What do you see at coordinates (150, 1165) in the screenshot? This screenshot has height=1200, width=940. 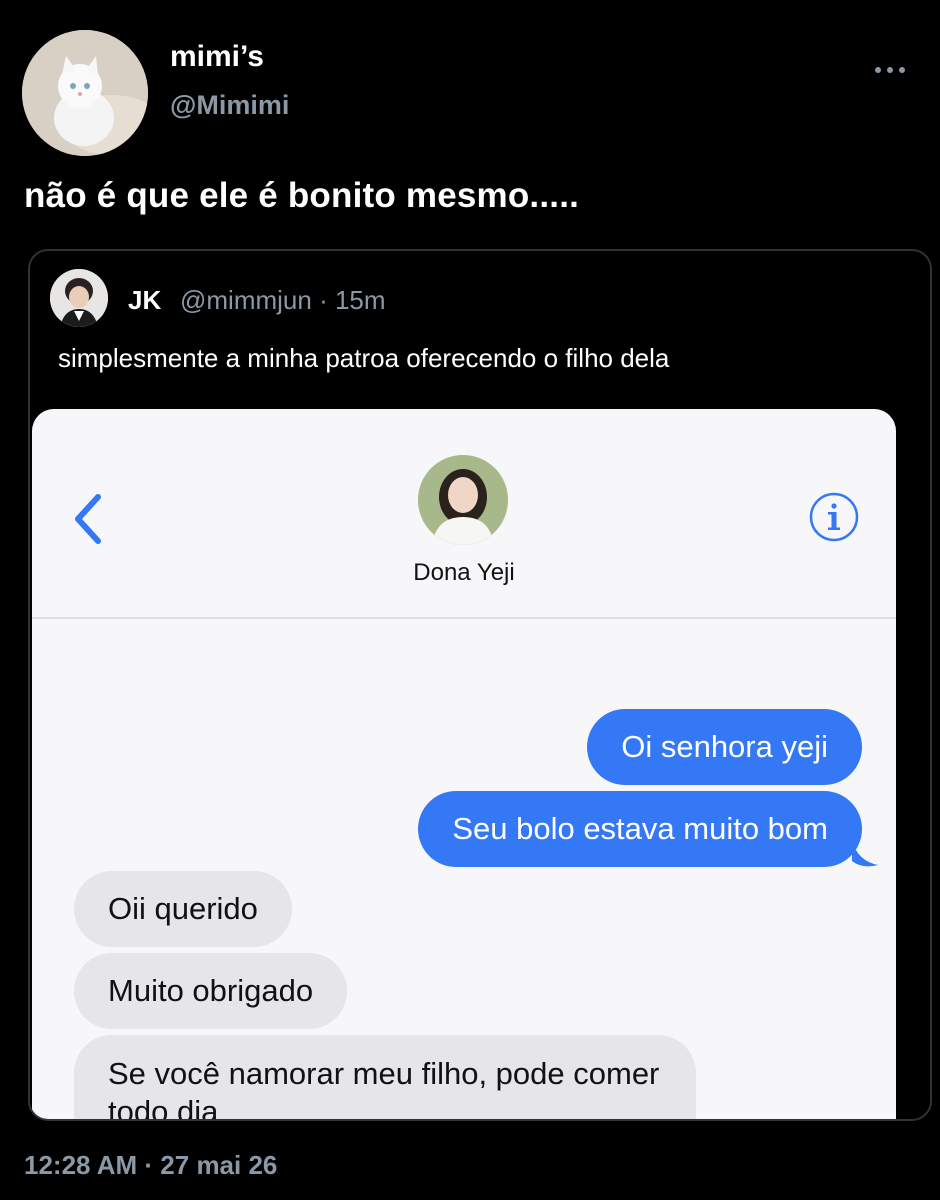 I see `tweet-timestamp: 12:28 AM · 27 mai 26` at bounding box center [150, 1165].